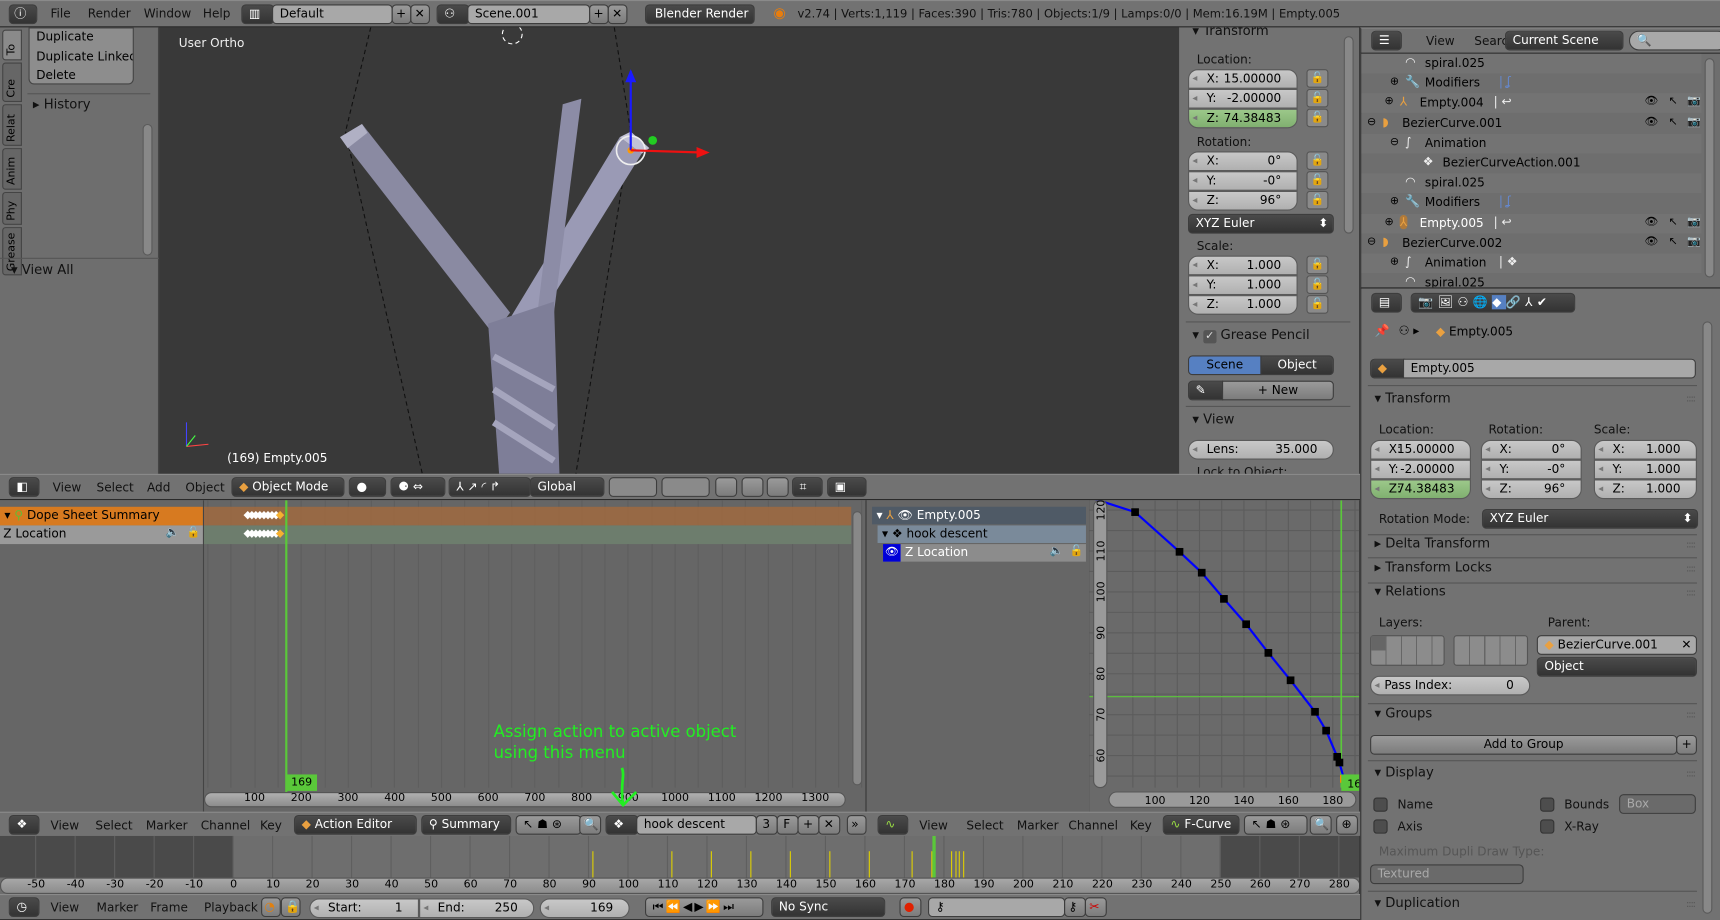  What do you see at coordinates (101, 516) in the screenshot?
I see `dope-sheet-summary-channel: ▾ ⚲ Dope Sheet Summary` at bounding box center [101, 516].